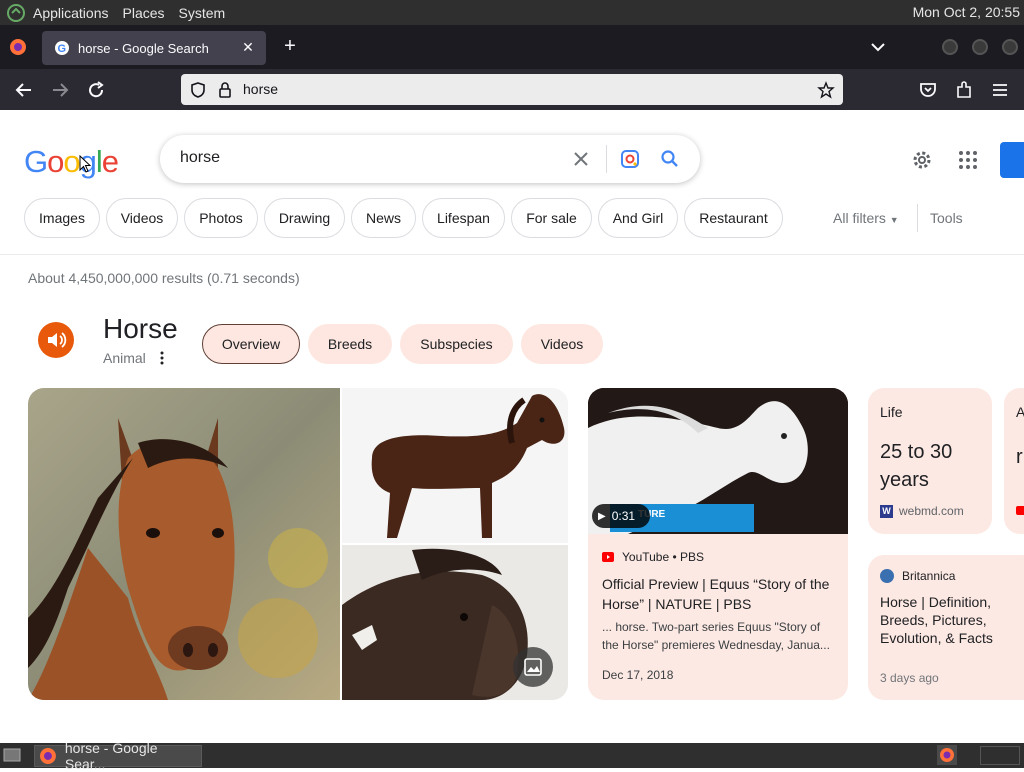 The height and width of the screenshot is (772, 1024). Describe the element at coordinates (928, 90) in the screenshot. I see `pocket-icon` at that location.